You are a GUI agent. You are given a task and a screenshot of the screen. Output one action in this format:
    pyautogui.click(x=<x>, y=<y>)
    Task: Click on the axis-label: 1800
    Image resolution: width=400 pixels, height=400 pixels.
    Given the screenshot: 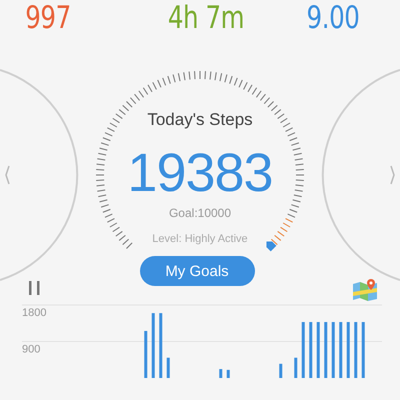 What is the action you would take?
    pyautogui.click(x=34, y=313)
    